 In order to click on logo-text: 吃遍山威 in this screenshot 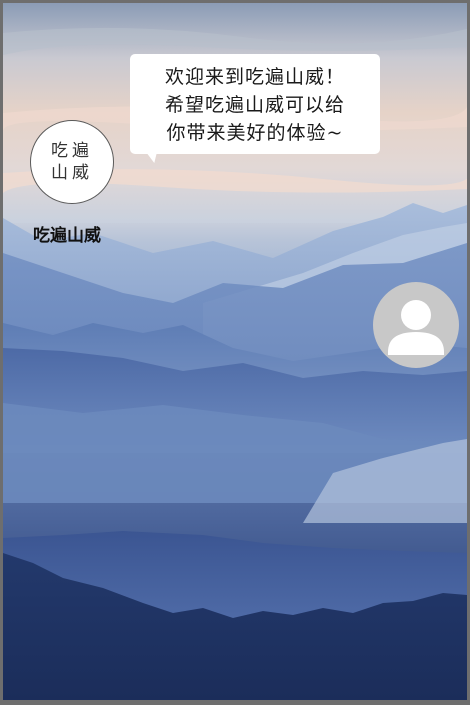, I will do `click(72, 162)`.